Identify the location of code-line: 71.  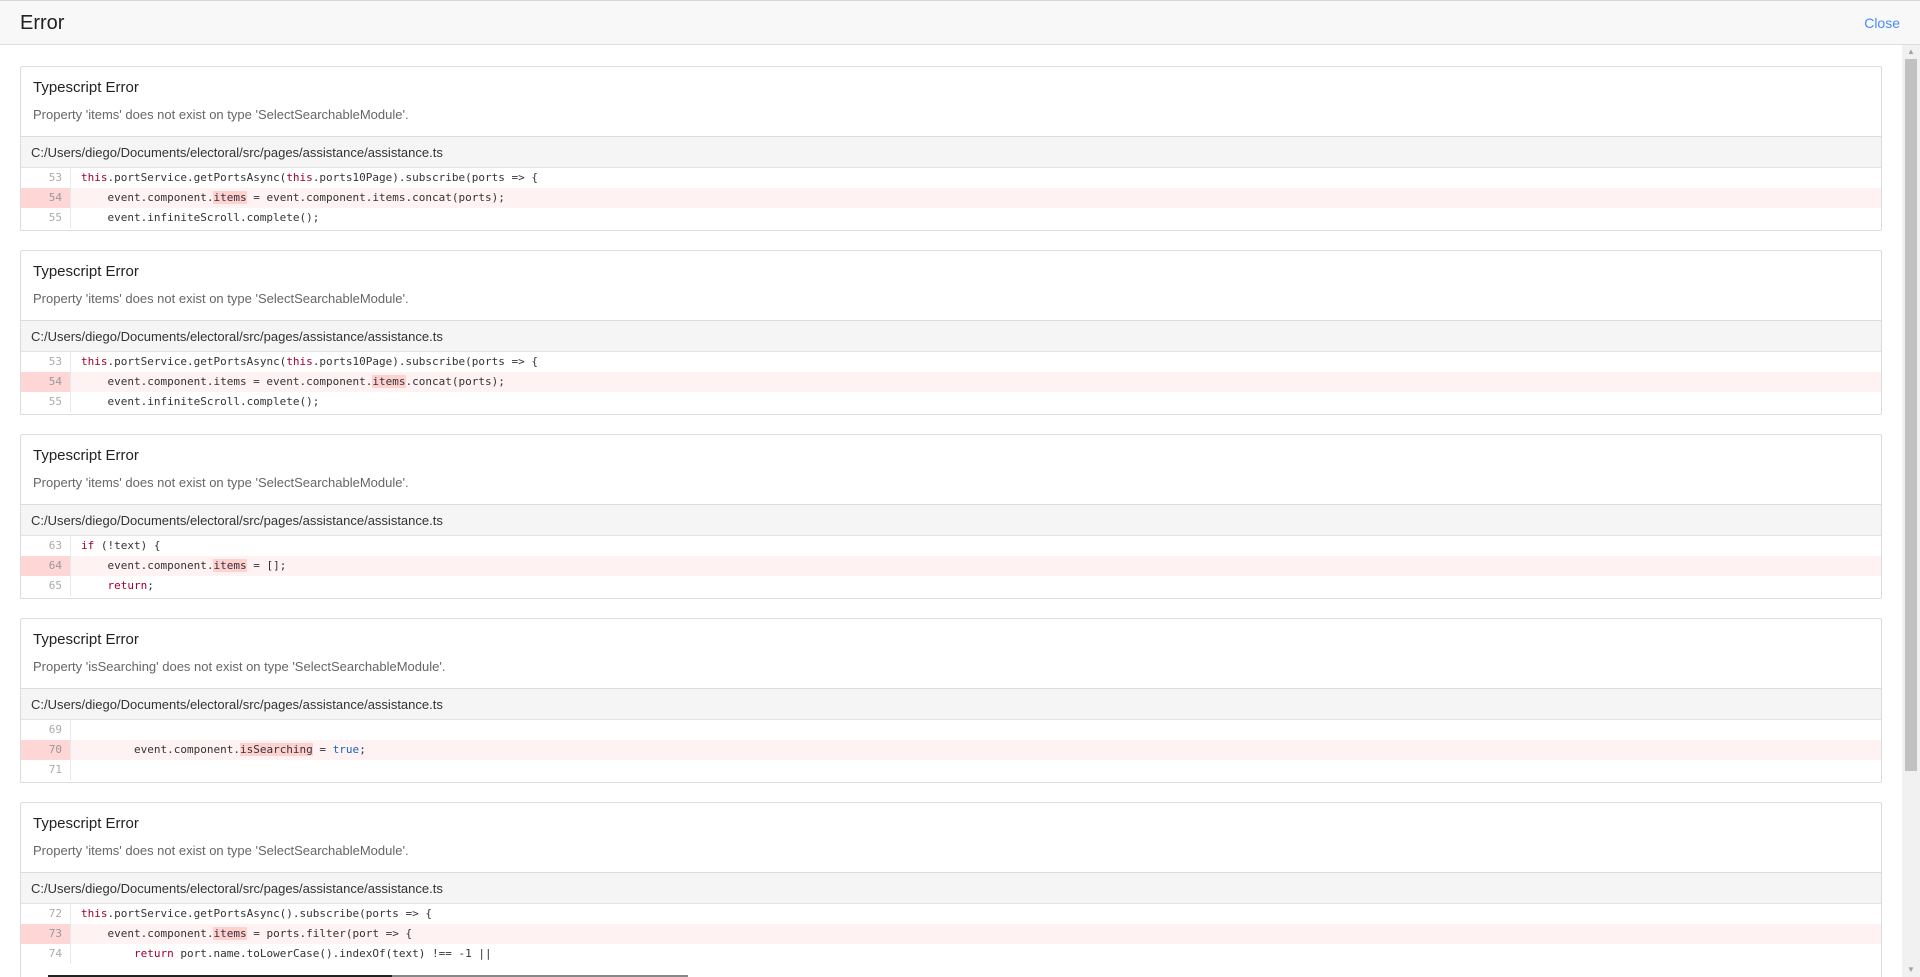
(951, 770).